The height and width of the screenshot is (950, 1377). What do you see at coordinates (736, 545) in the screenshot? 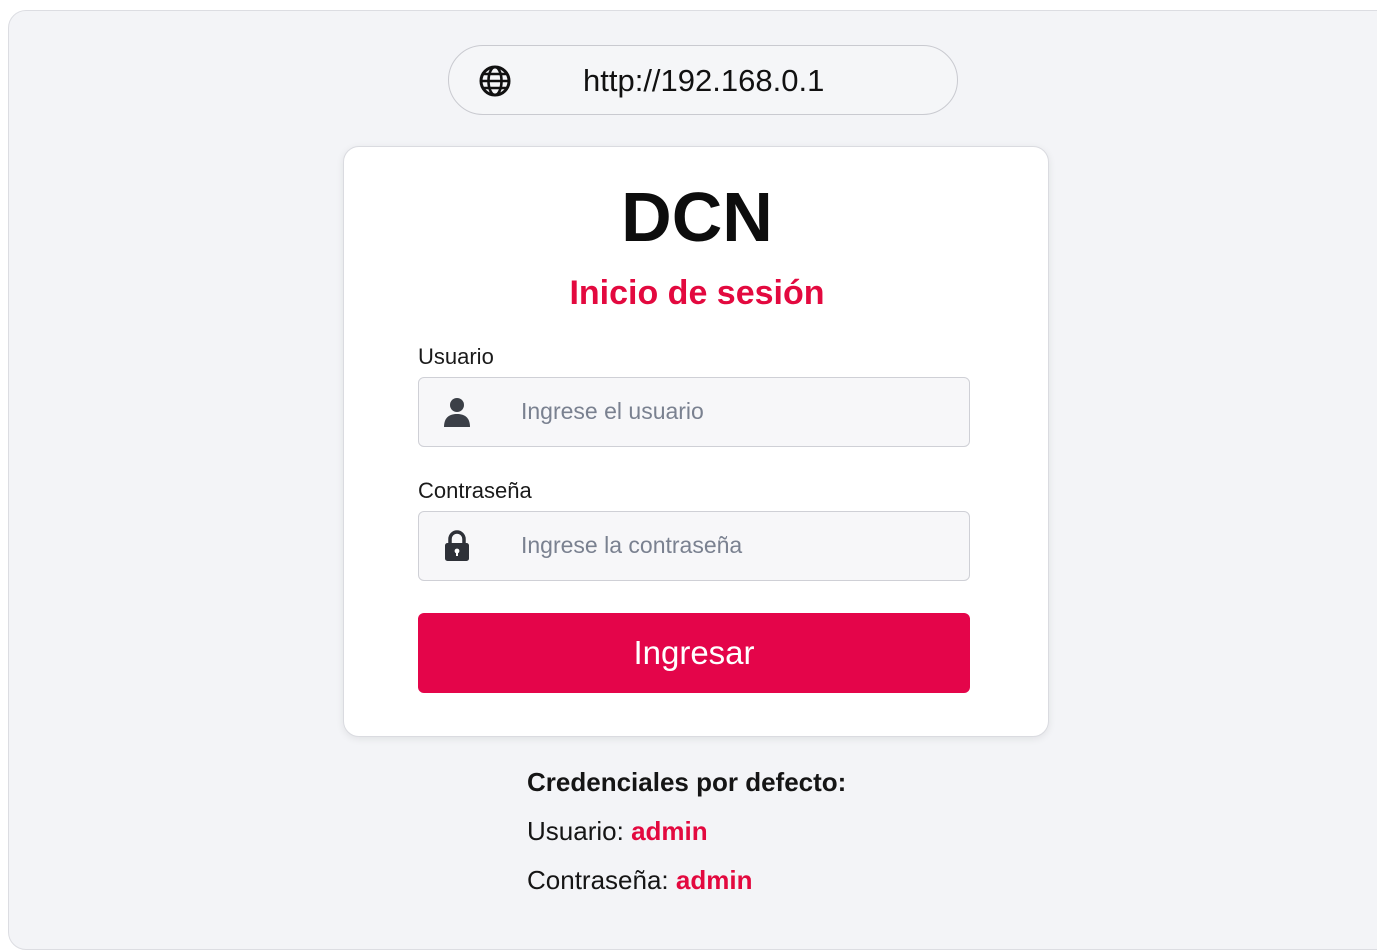
I see `password-input` at bounding box center [736, 545].